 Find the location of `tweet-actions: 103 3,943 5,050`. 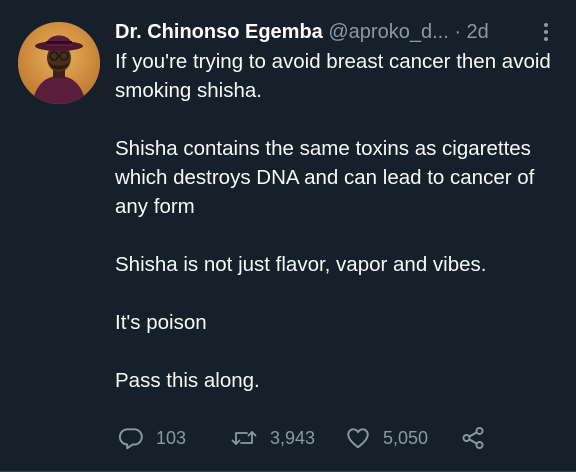

tweet-actions: 103 3,943 5,050 is located at coordinates (335, 438).